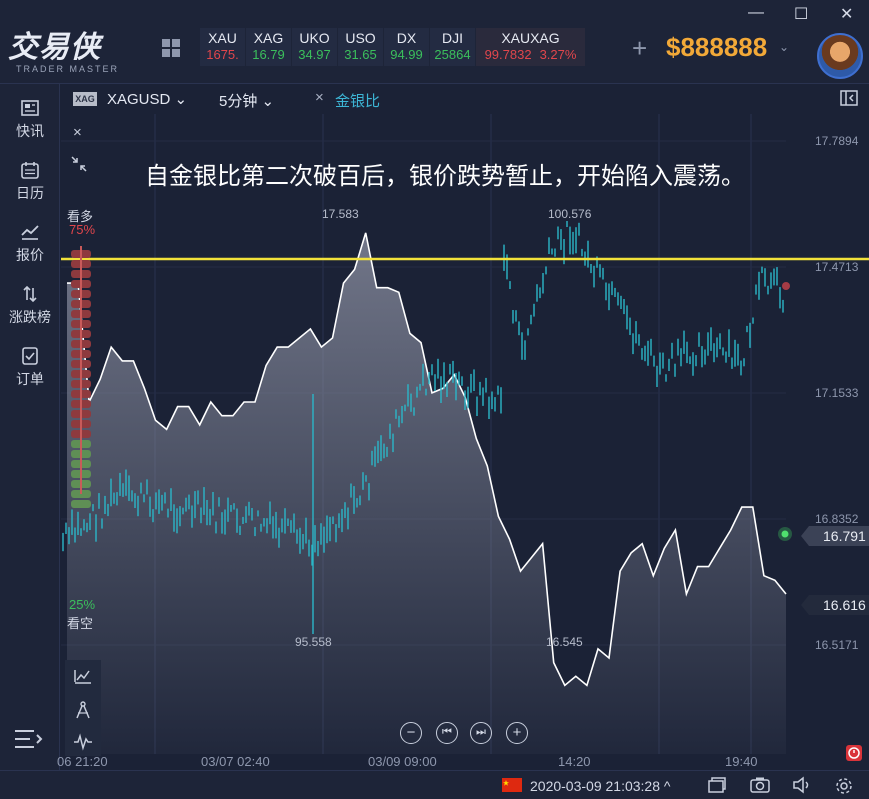 This screenshot has height=799, width=869. Describe the element at coordinates (837, 267) in the screenshot. I see `y-tick-label: 17.4713` at that location.